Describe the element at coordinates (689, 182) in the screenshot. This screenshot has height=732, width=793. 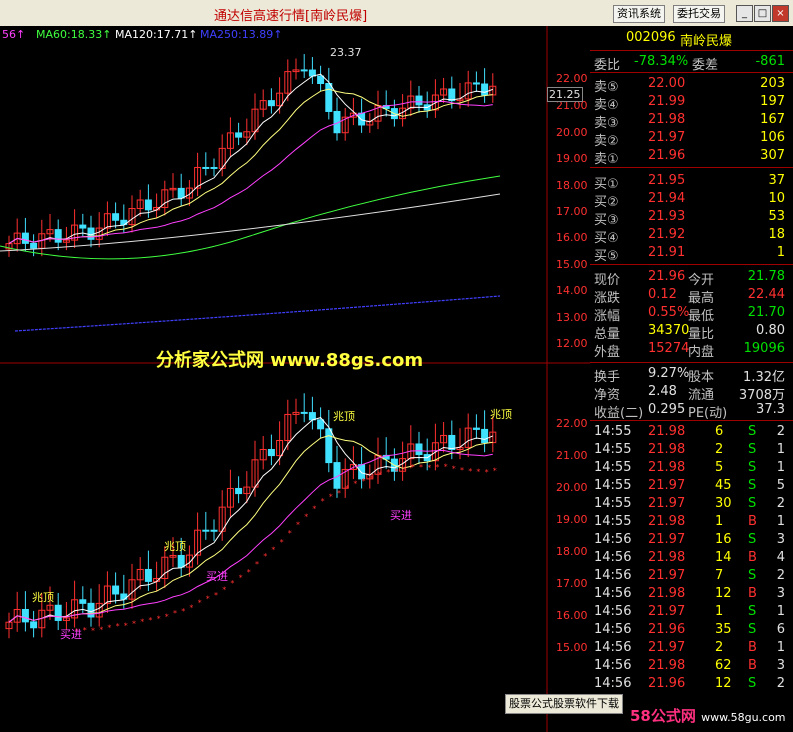
I see `bid-row: 买① 21.95 37` at that location.